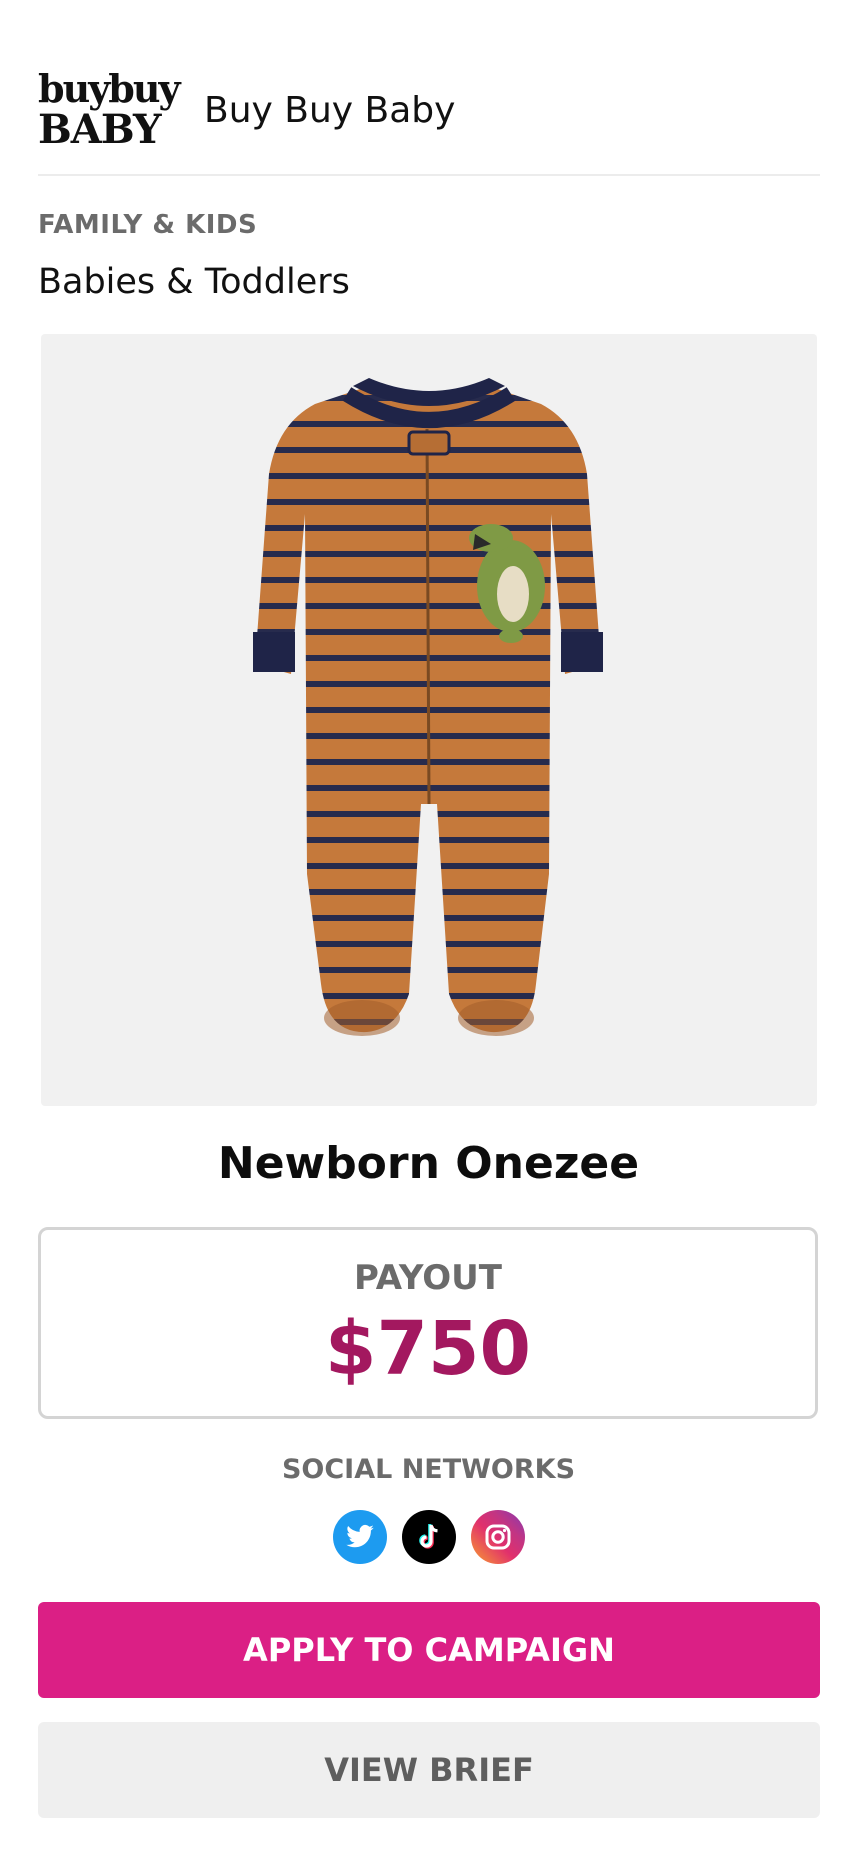 The height and width of the screenshot is (1870, 857). I want to click on payout-label: PAYOUT, so click(428, 1278).